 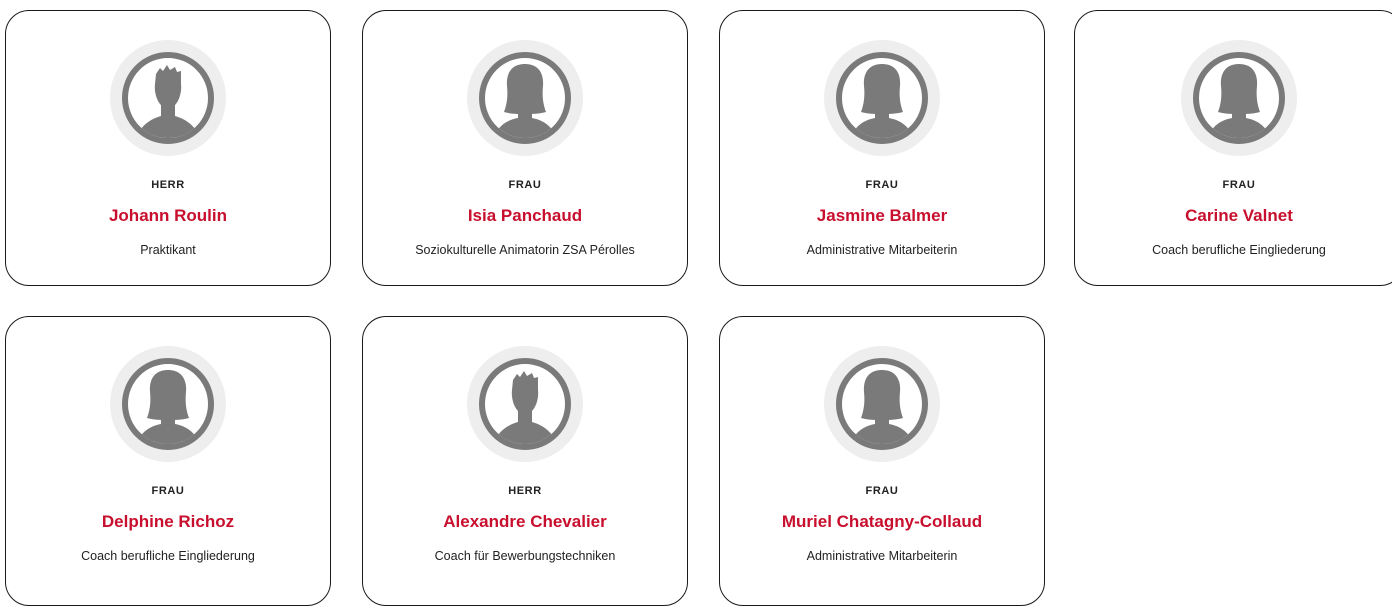 I want to click on staff-name: Isia Panchaud, so click(x=525, y=215).